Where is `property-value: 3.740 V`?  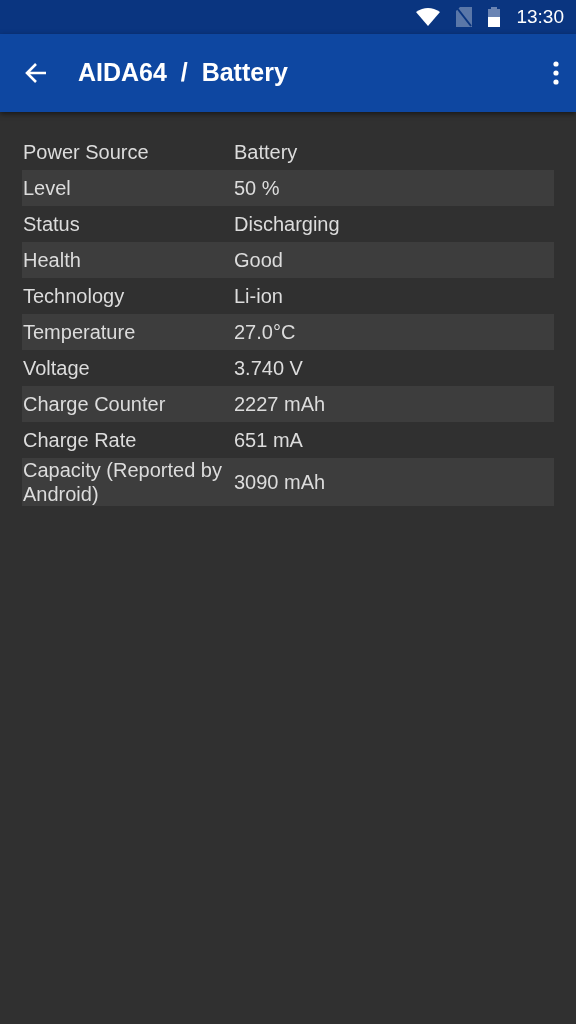 property-value: 3.740 V is located at coordinates (268, 368).